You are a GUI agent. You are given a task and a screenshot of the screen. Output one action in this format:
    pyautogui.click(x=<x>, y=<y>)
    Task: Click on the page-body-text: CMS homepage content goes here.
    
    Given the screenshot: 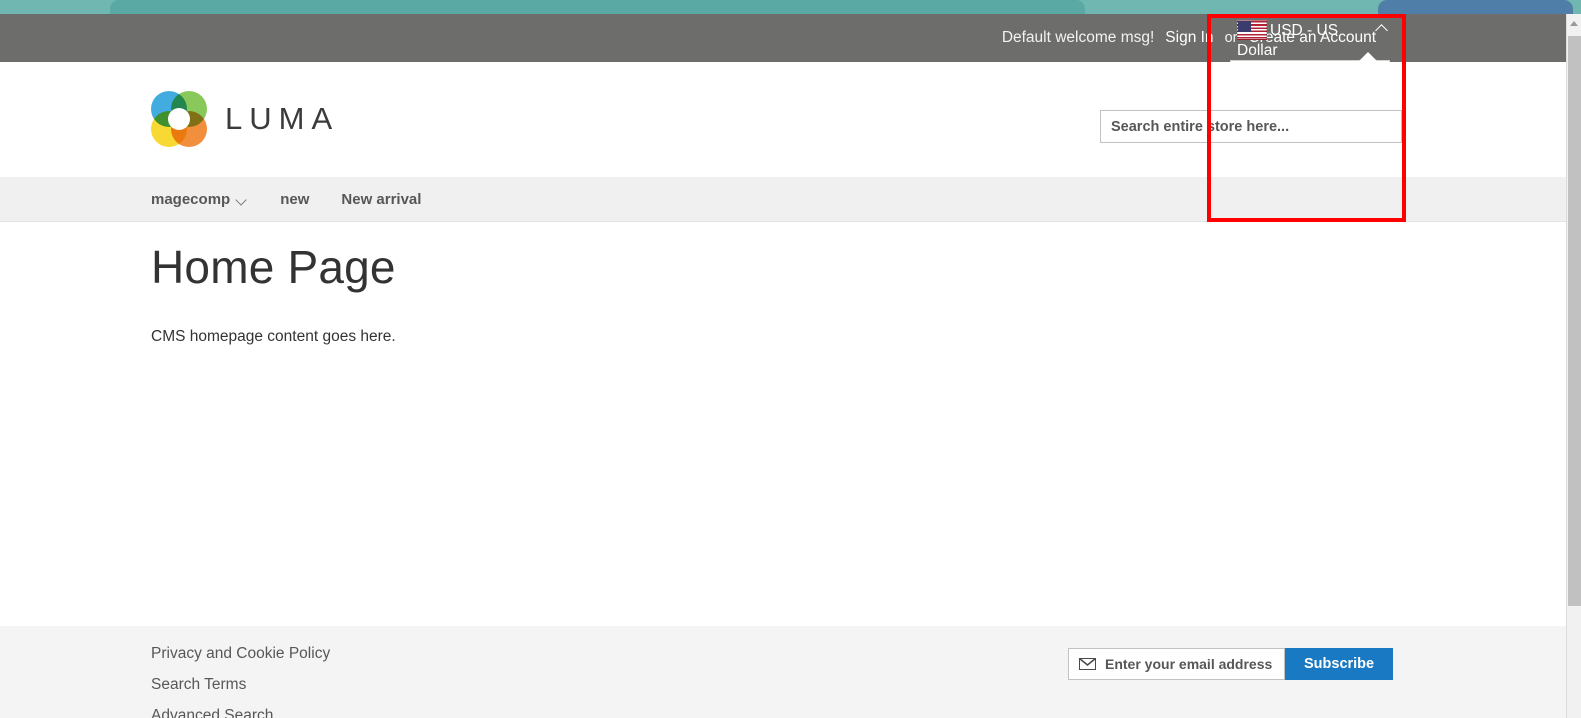 What is the action you would take?
    pyautogui.click(x=273, y=336)
    